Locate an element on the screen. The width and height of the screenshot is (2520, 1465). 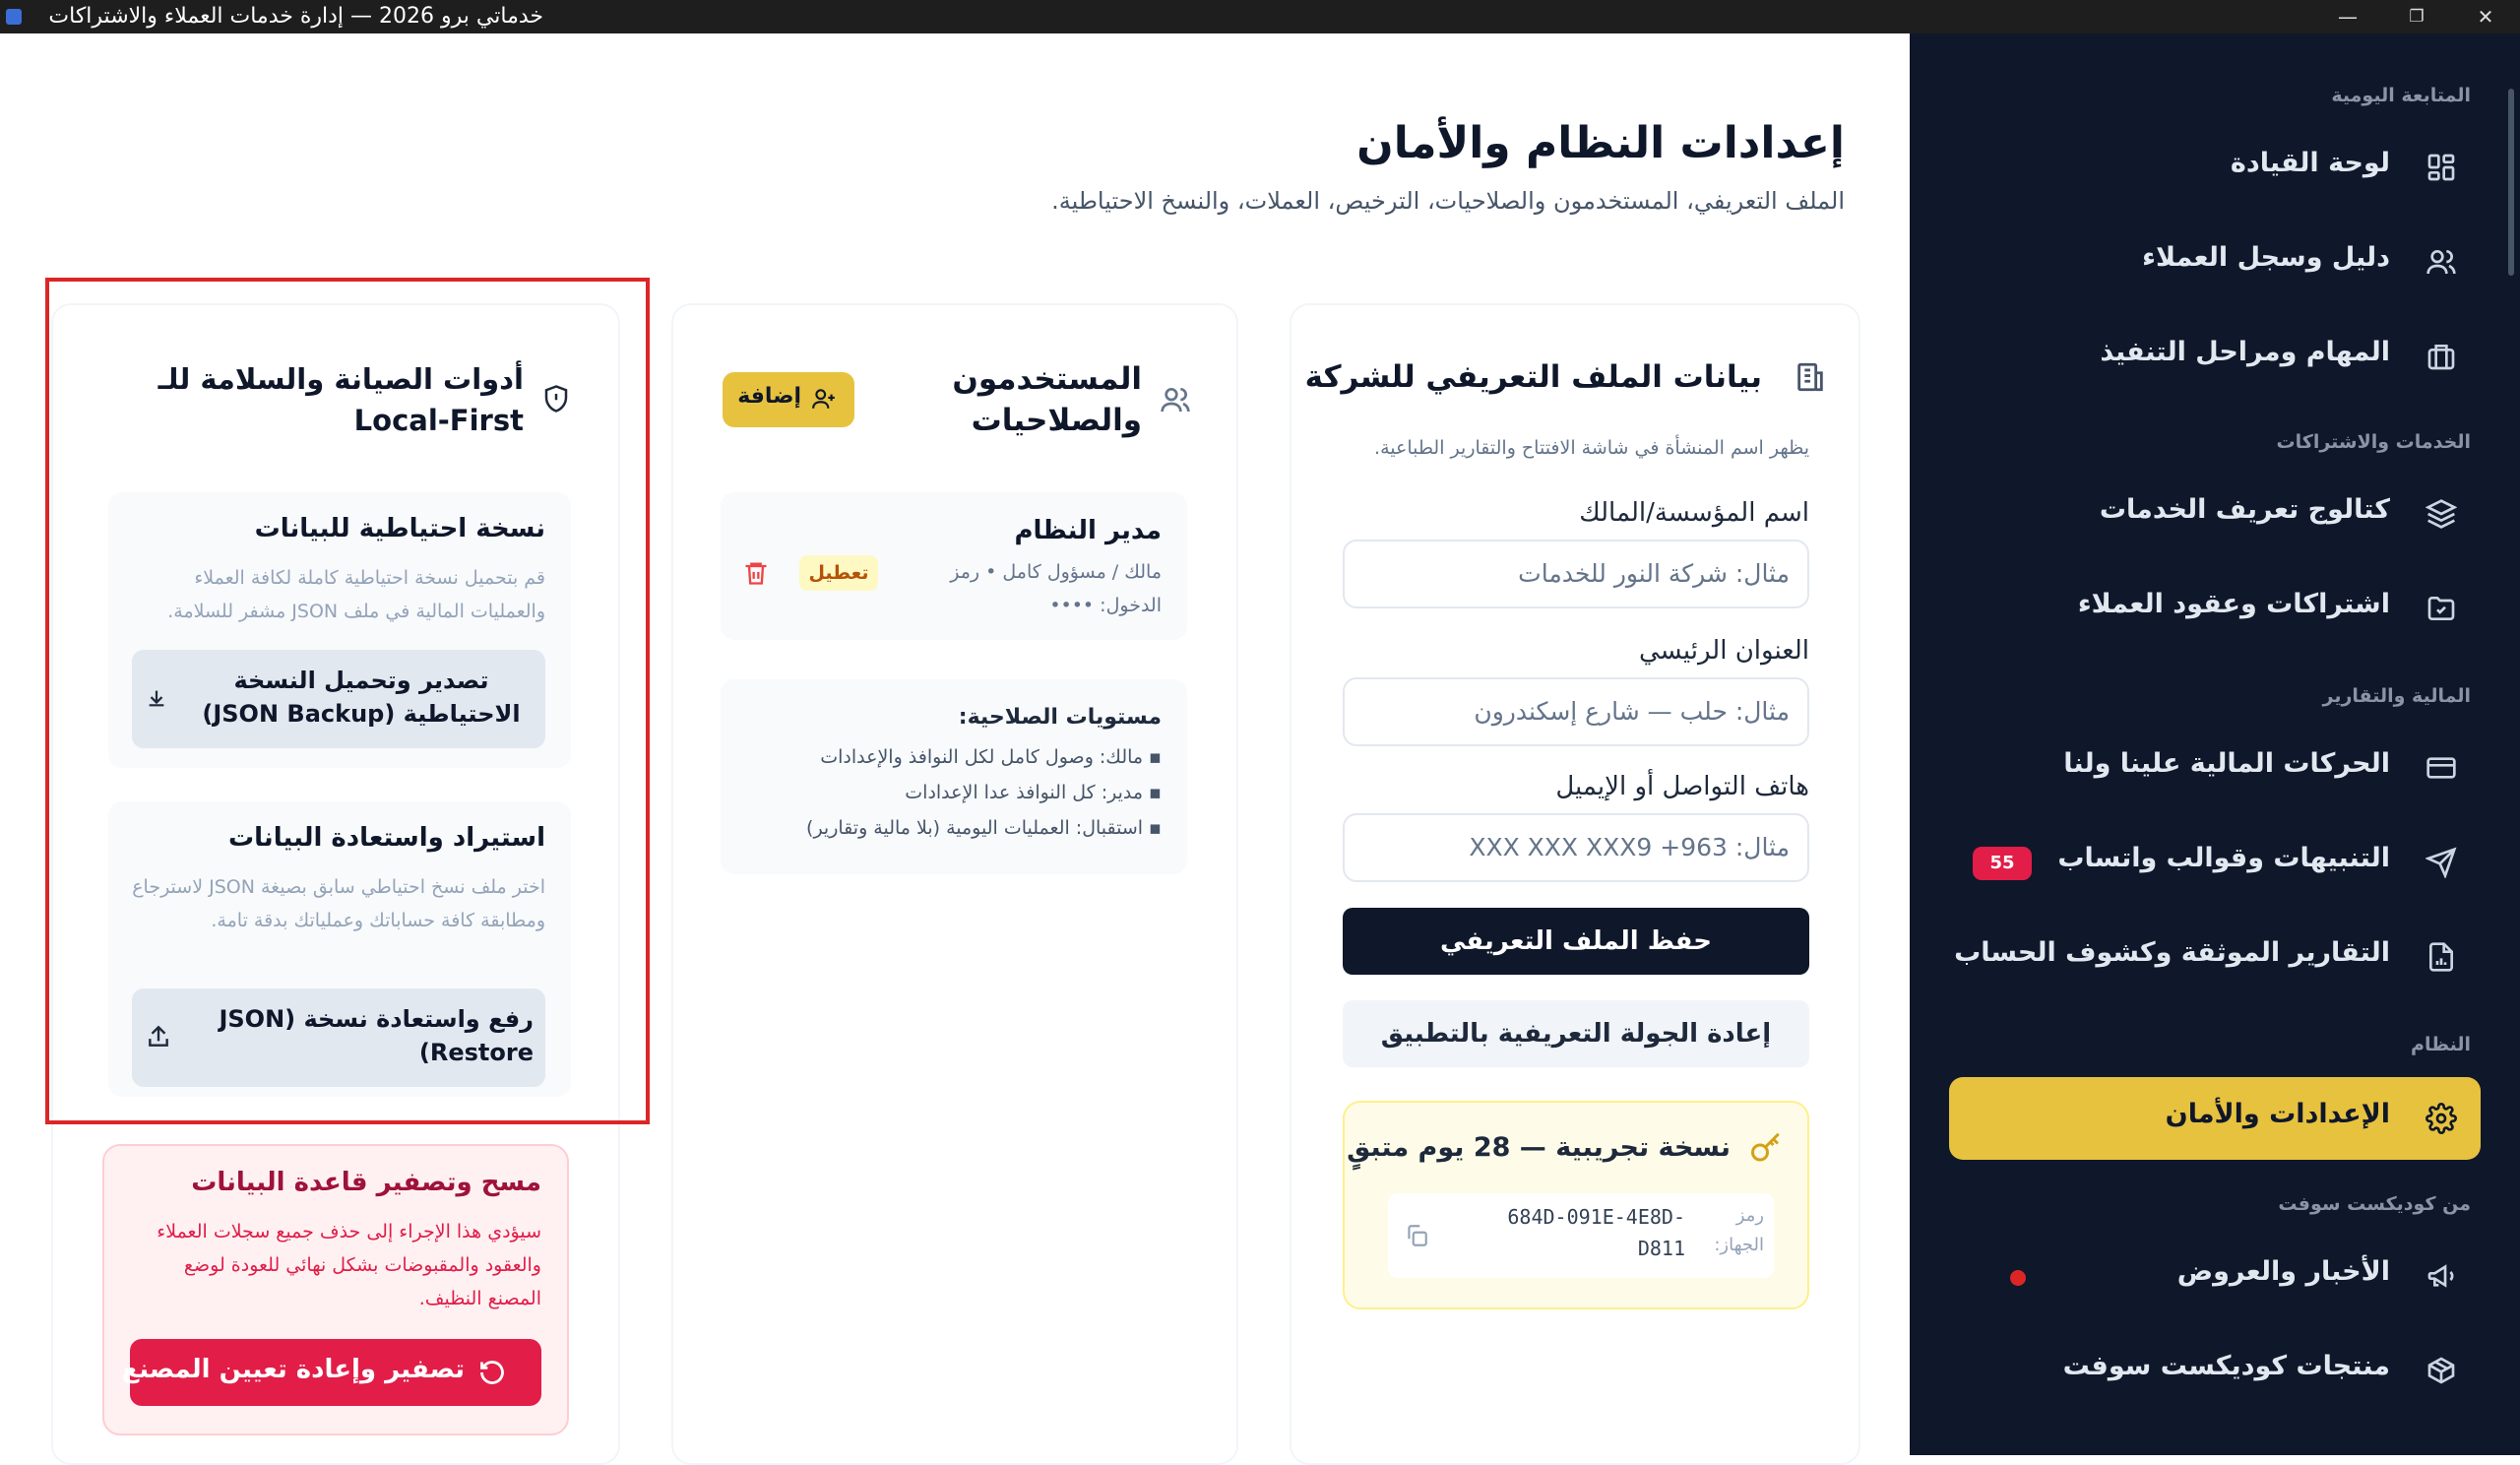
sidebar-item-settings: الإعدادات والأمان is located at coordinates (2215, 1119).